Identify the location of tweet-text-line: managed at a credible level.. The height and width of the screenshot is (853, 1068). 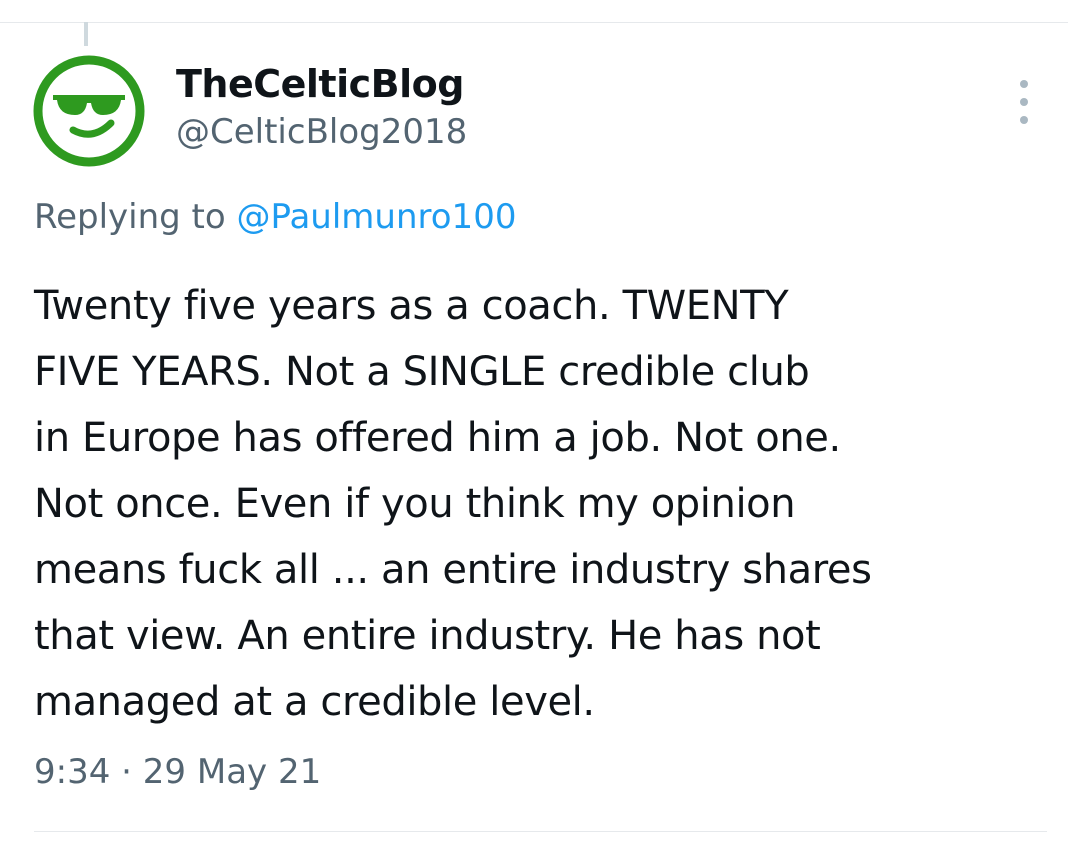
(314, 702).